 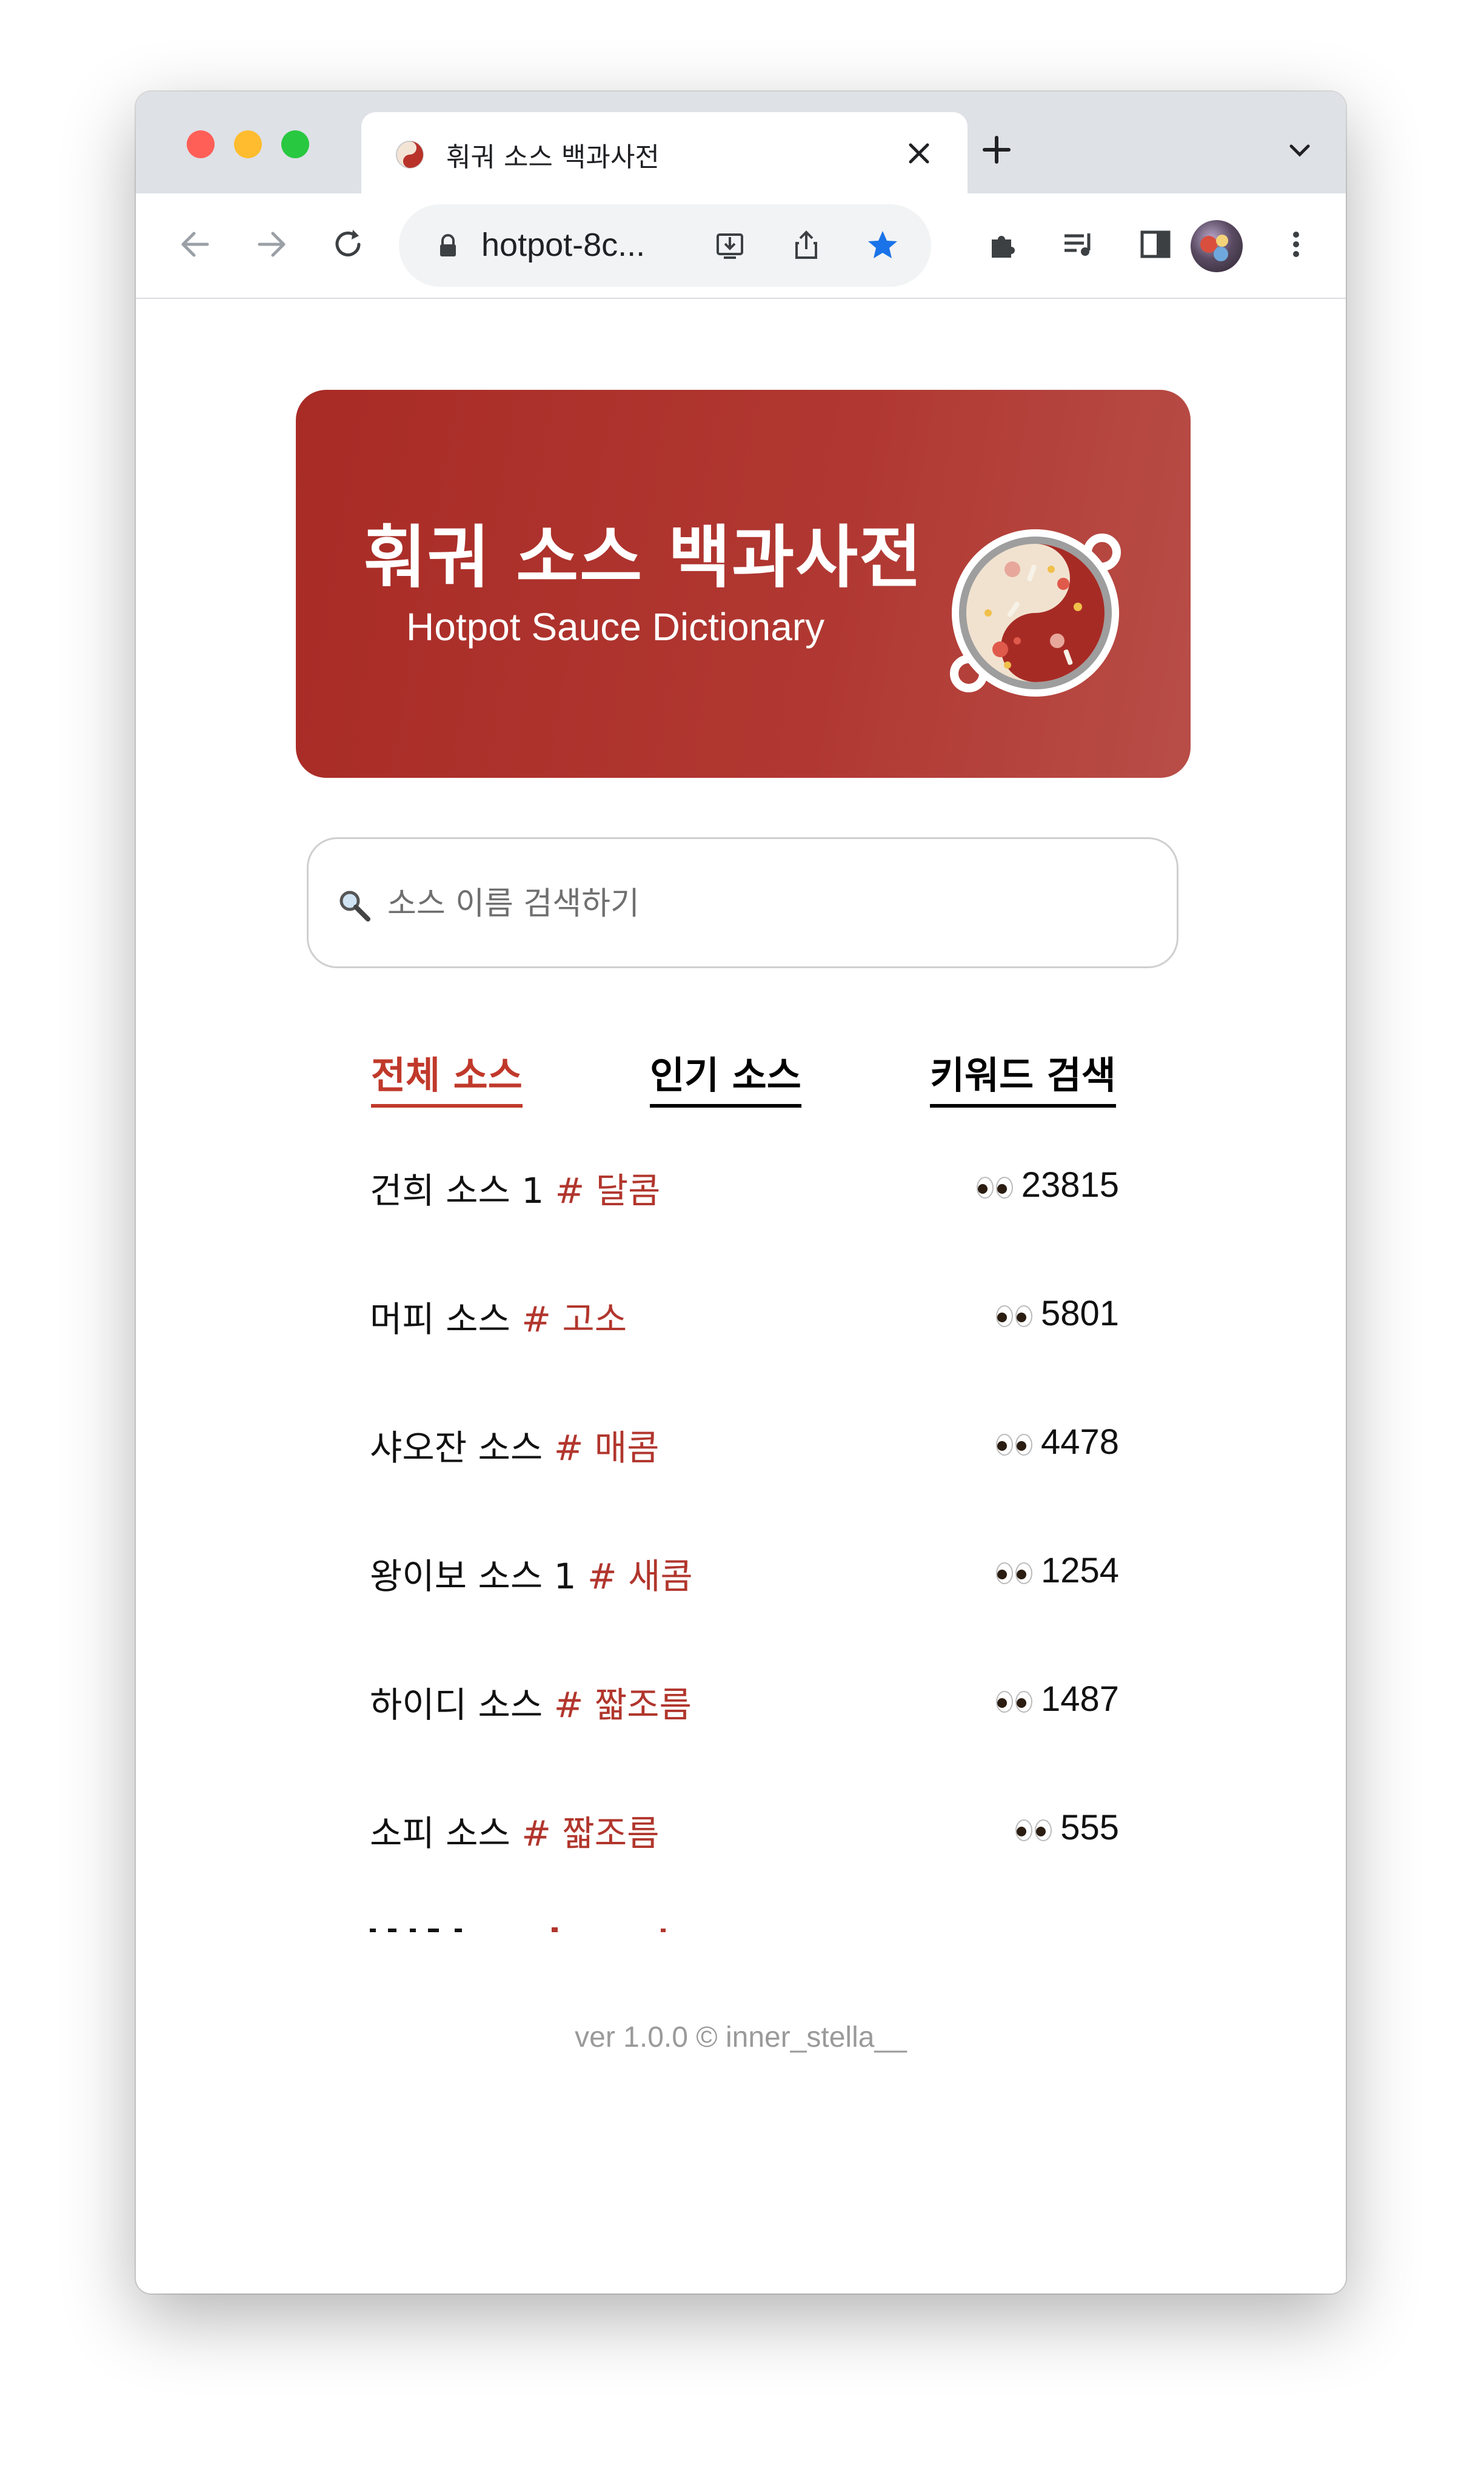 I want to click on view-count: 5801, so click(x=1057, y=1313).